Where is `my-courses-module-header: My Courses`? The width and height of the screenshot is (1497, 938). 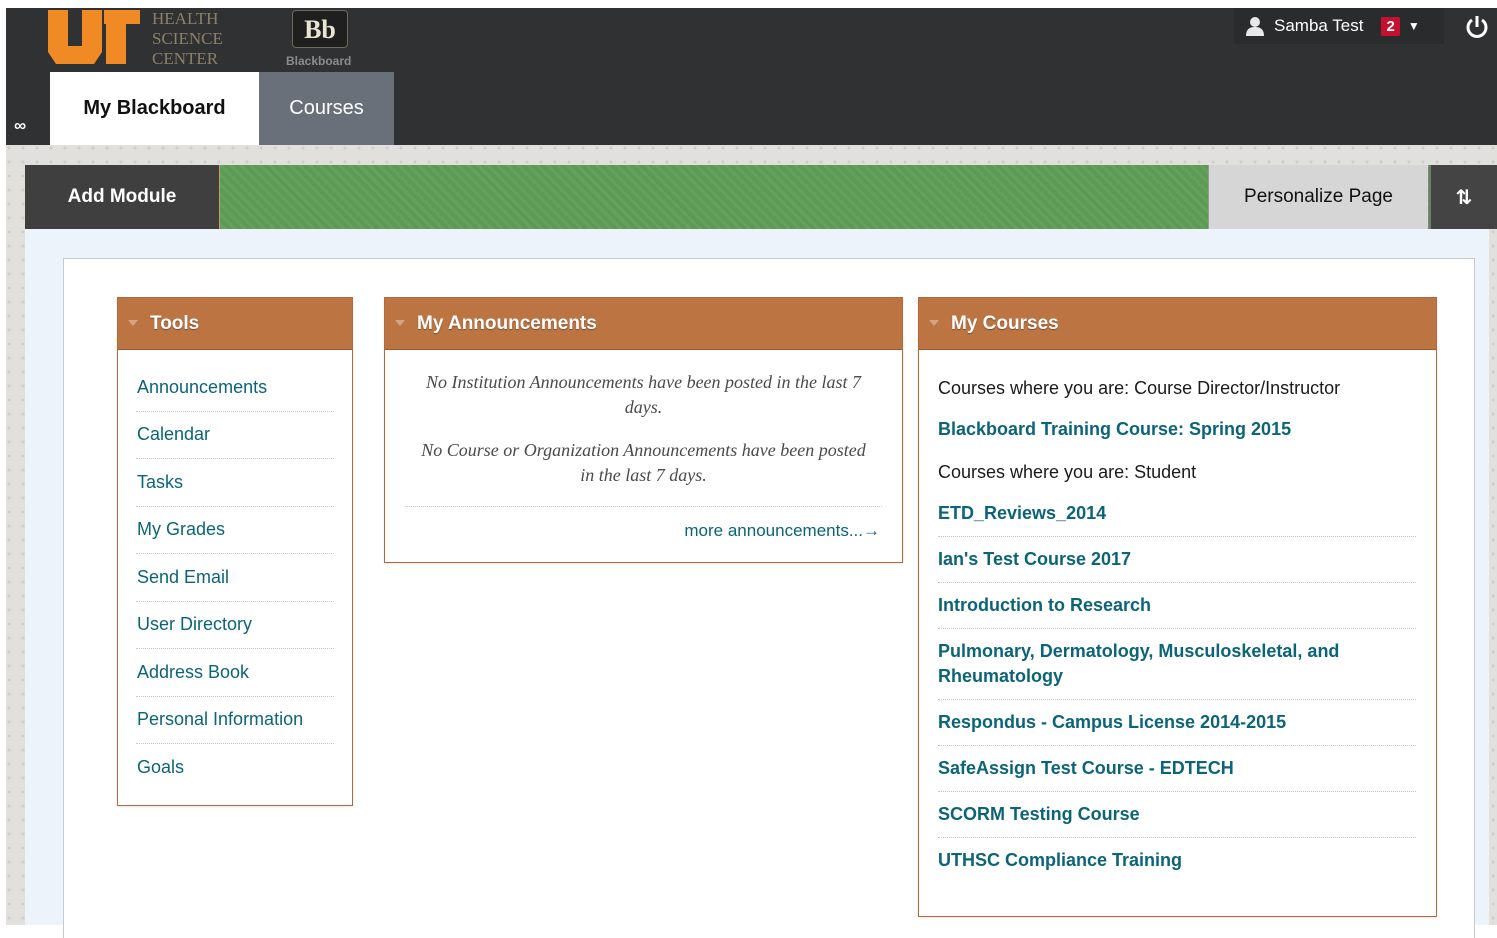 my-courses-module-header: My Courses is located at coordinates (1177, 324).